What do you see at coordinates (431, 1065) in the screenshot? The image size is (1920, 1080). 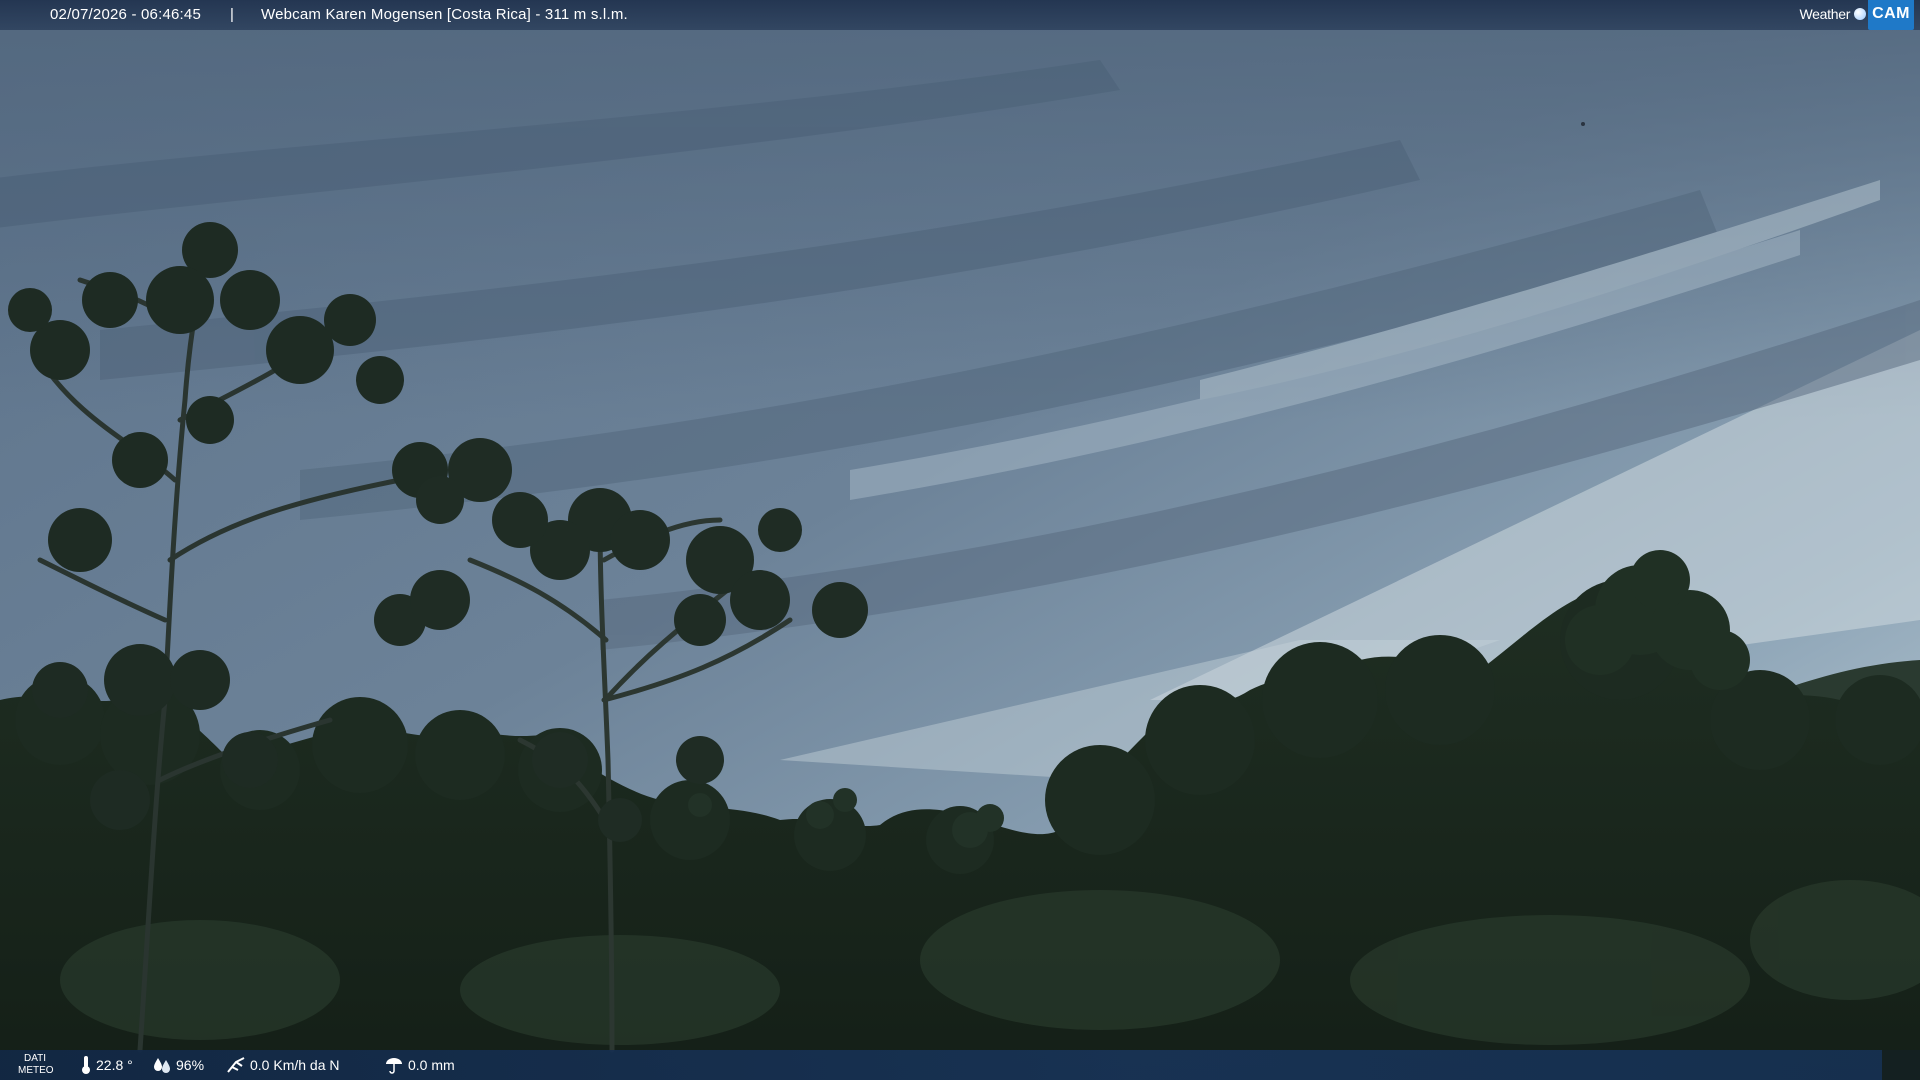 I see `rain-value: 0.0 mm` at bounding box center [431, 1065].